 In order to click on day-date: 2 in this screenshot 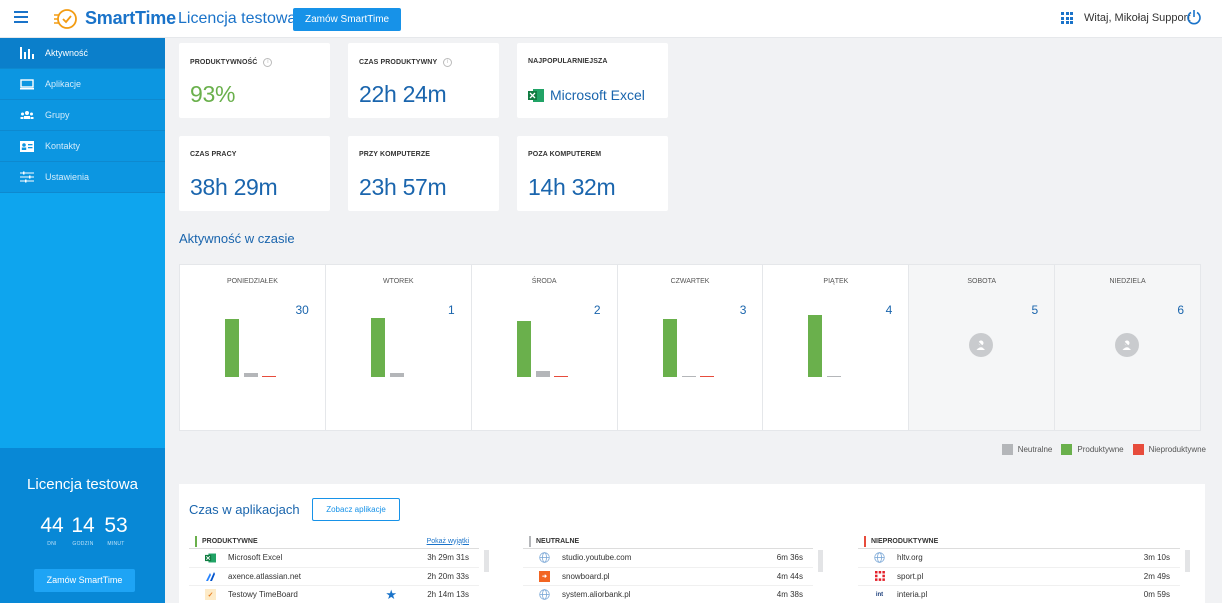, I will do `click(597, 310)`.